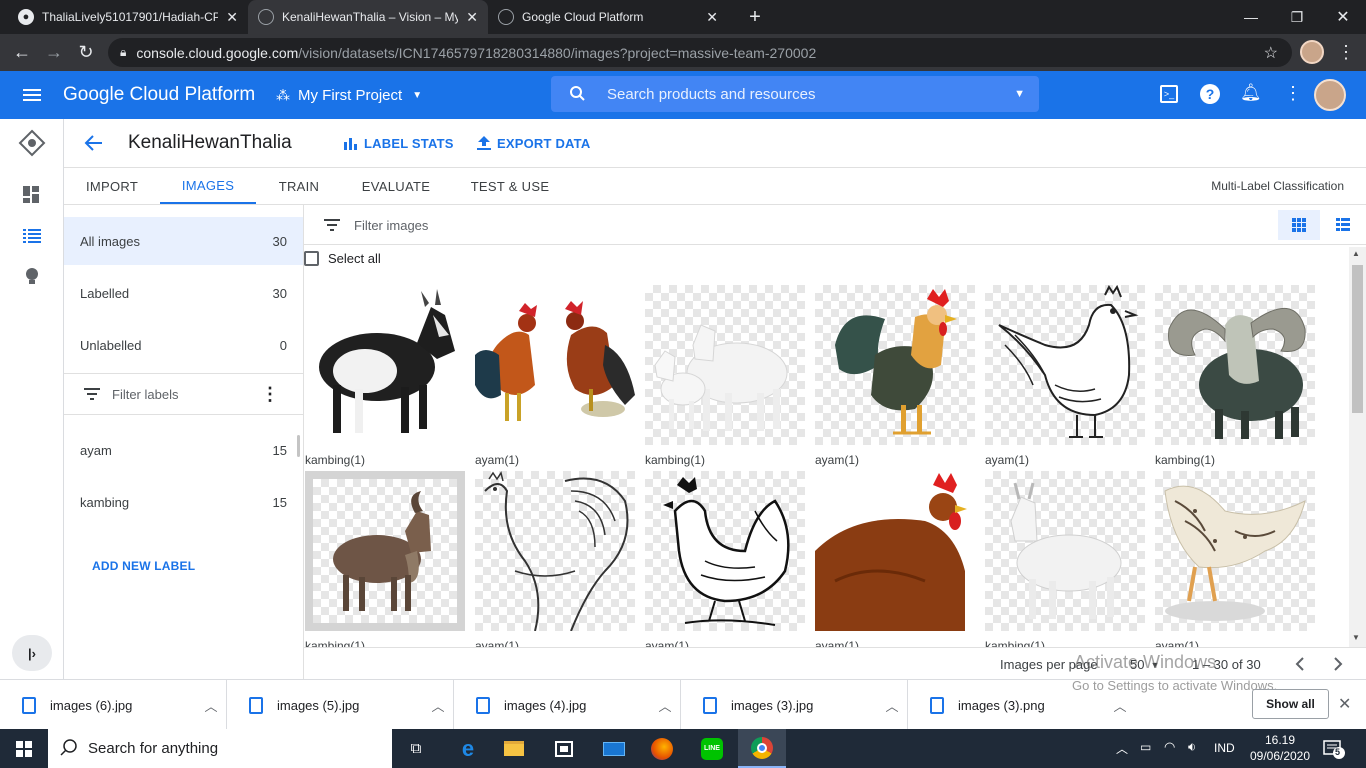 The width and height of the screenshot is (1366, 768). Describe the element at coordinates (1357, 447) in the screenshot. I see `grid-scrollbar: ▲ ▼` at that location.